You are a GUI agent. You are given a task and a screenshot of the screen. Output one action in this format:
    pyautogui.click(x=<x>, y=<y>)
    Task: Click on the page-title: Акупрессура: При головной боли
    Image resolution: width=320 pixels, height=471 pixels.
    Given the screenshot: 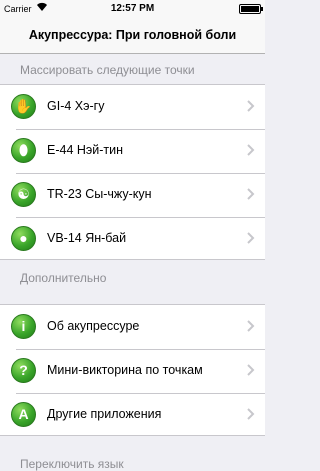 What is the action you would take?
    pyautogui.click(x=132, y=35)
    